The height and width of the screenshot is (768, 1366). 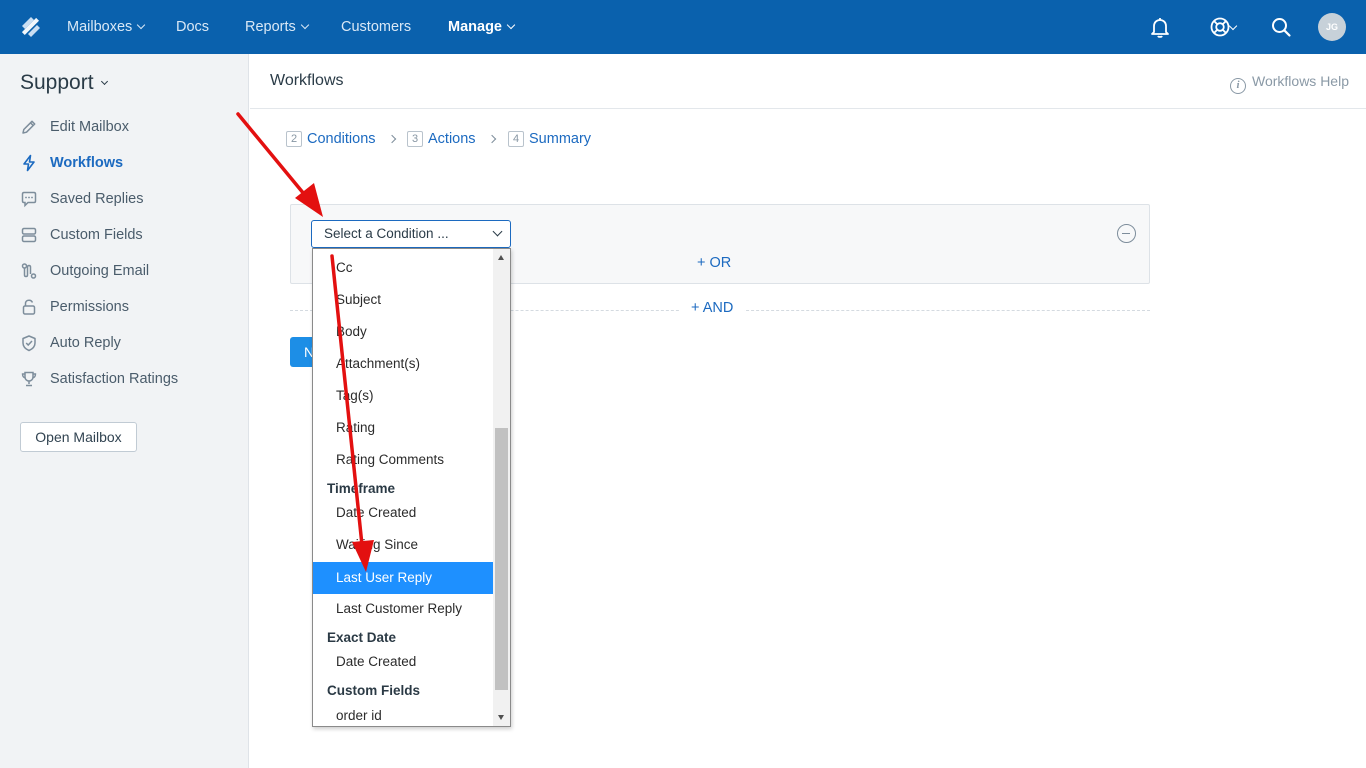 What do you see at coordinates (403, 578) in the screenshot?
I see `option-last-user-reply: Last User Reply` at bounding box center [403, 578].